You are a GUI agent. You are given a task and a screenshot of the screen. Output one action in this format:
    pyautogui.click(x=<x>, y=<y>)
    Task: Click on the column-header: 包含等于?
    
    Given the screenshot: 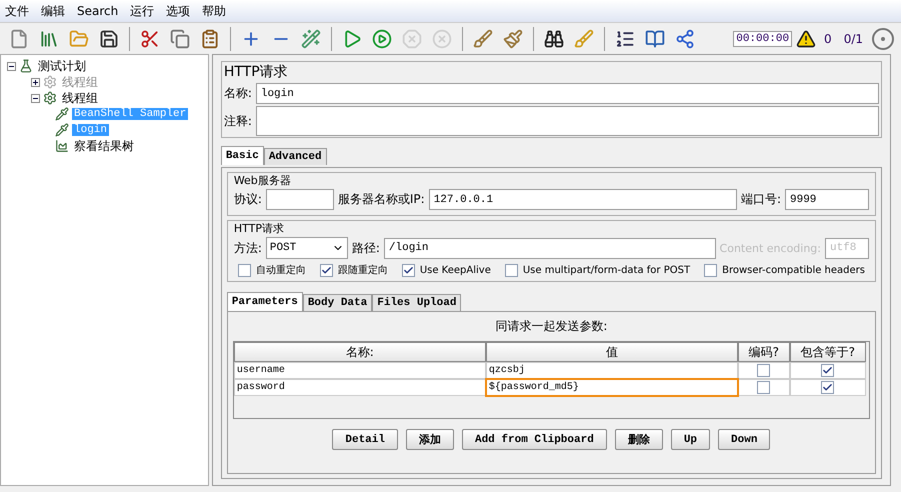 What is the action you would take?
    pyautogui.click(x=828, y=352)
    